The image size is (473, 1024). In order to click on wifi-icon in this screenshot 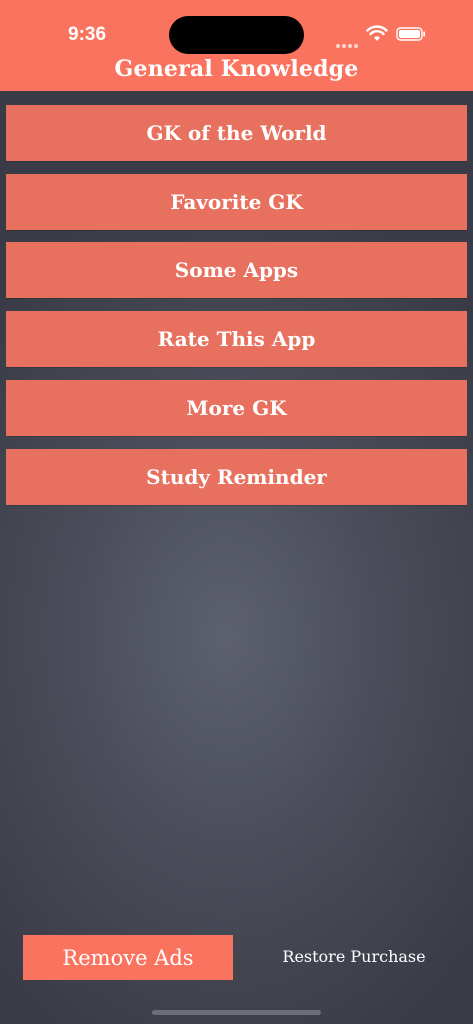, I will do `click(377, 33)`.